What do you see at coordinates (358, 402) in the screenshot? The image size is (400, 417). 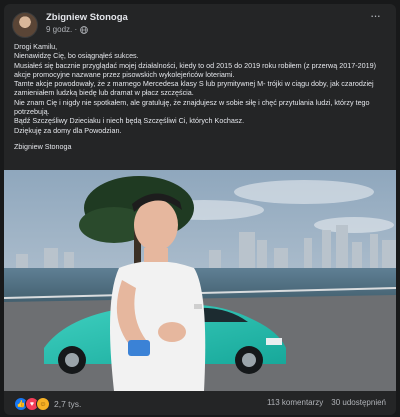 I see `shares-count: 30 udostępnień` at bounding box center [358, 402].